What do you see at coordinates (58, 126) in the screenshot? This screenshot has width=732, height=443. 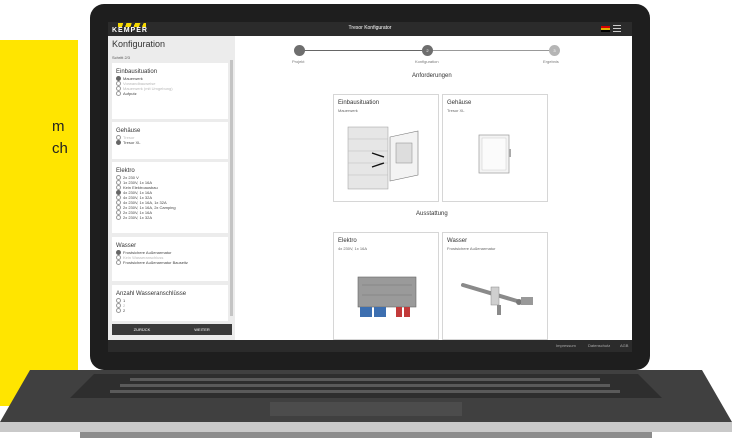 I see `promo-text-line-1: m` at bounding box center [58, 126].